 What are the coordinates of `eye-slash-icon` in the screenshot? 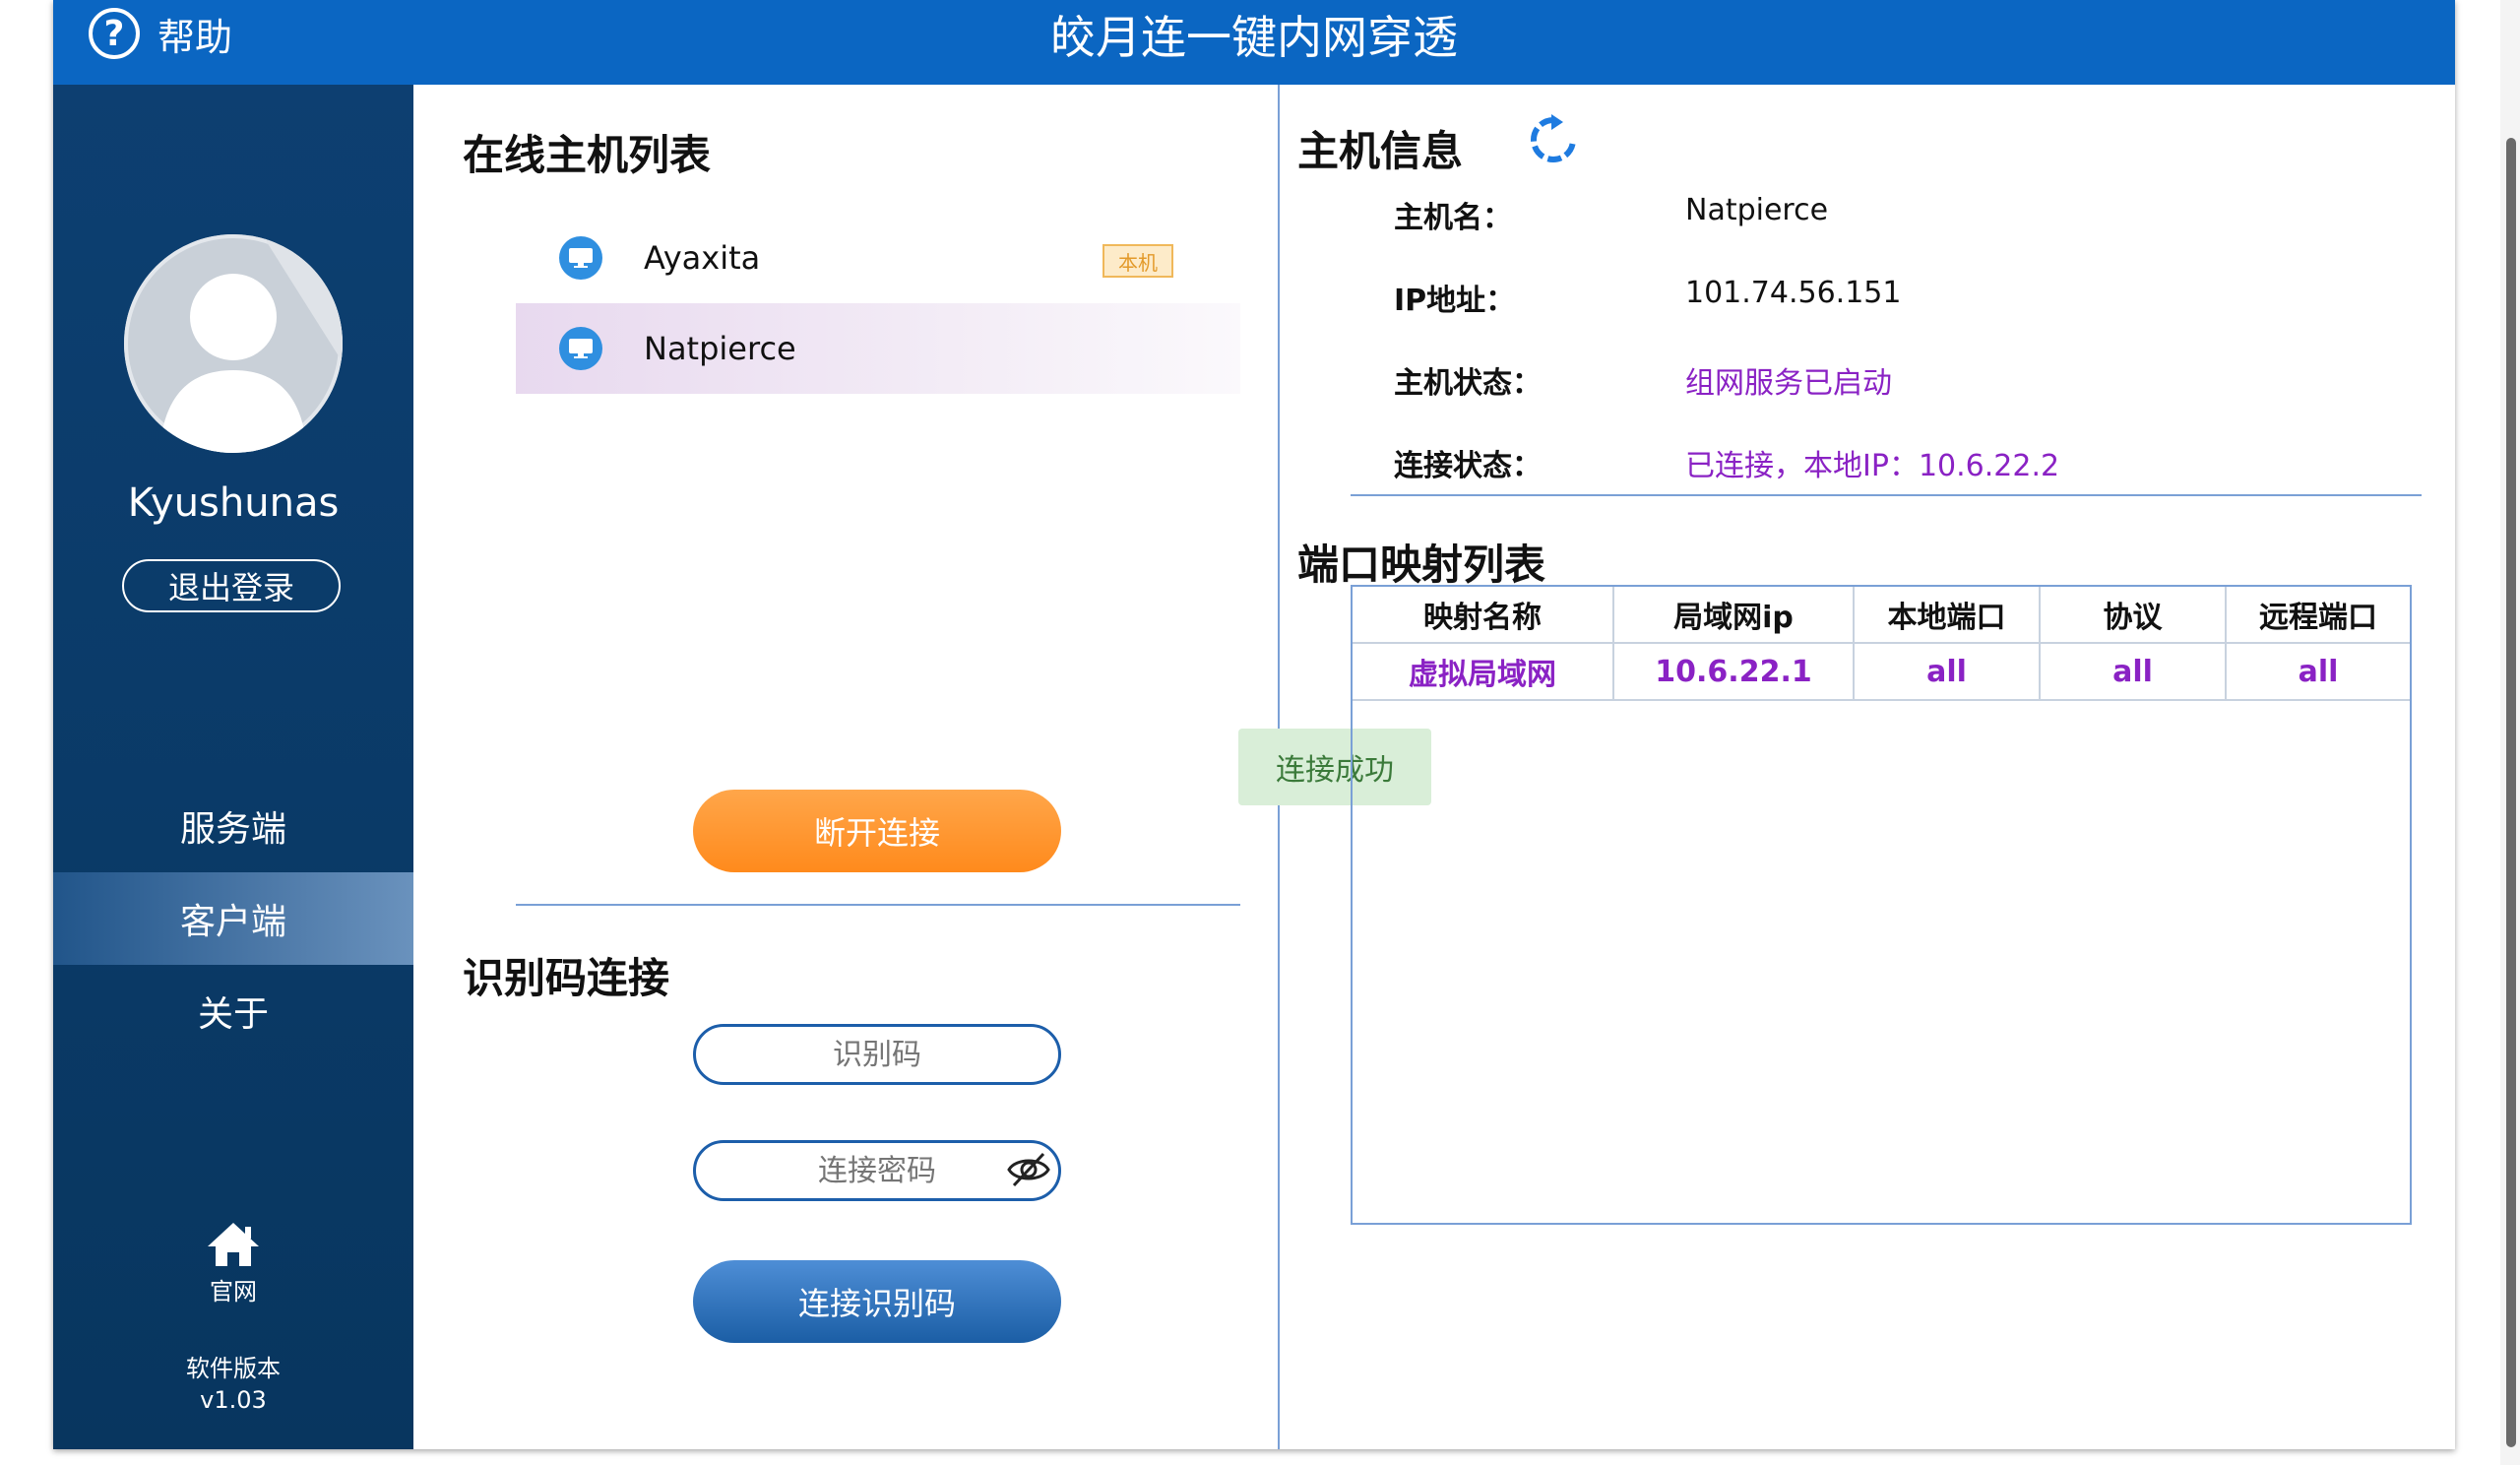 It's located at (1028, 1170).